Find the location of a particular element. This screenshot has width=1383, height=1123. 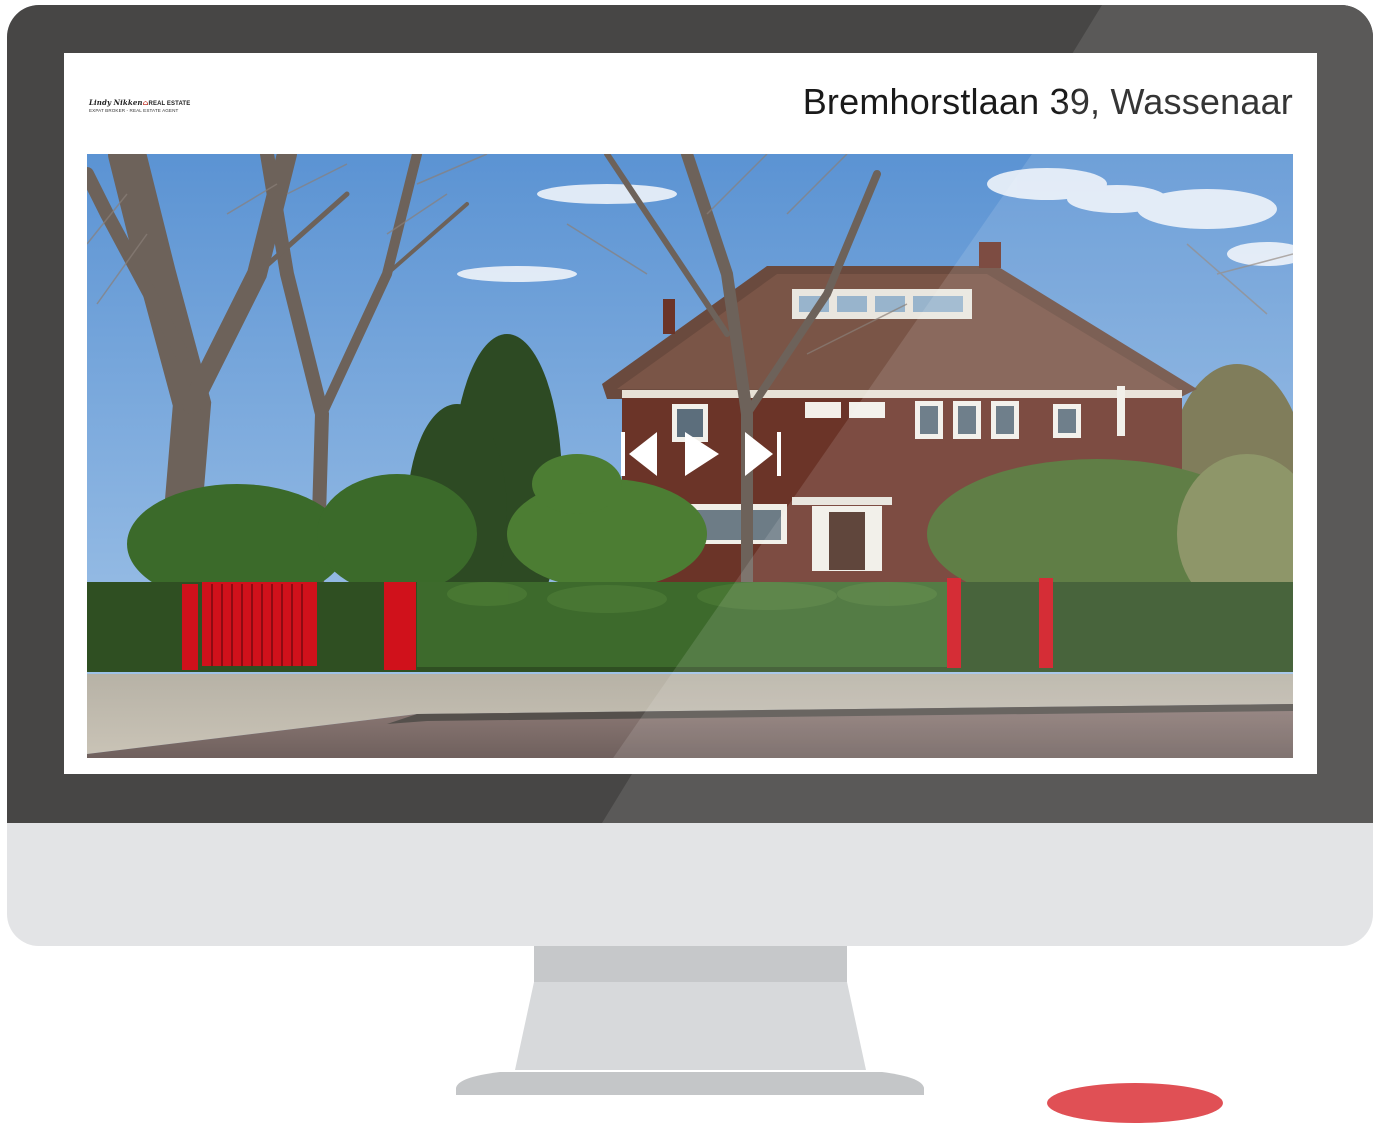

stand-neck is located at coordinates (690, 964).